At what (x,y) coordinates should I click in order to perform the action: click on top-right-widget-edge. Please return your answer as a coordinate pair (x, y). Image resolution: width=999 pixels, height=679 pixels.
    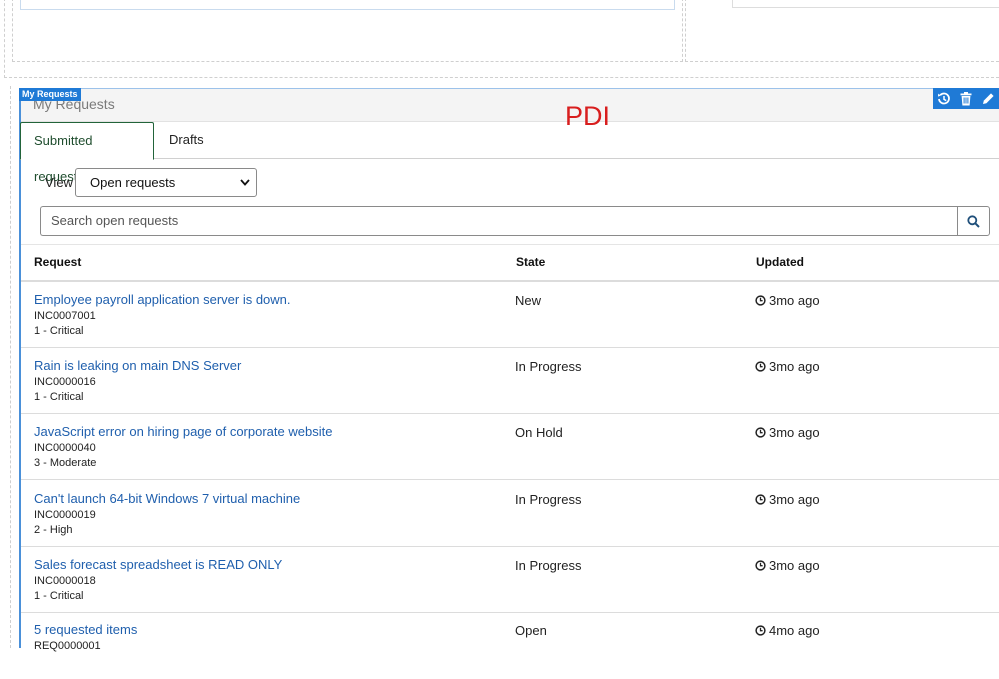
    Looking at the image, I should click on (865, 4).